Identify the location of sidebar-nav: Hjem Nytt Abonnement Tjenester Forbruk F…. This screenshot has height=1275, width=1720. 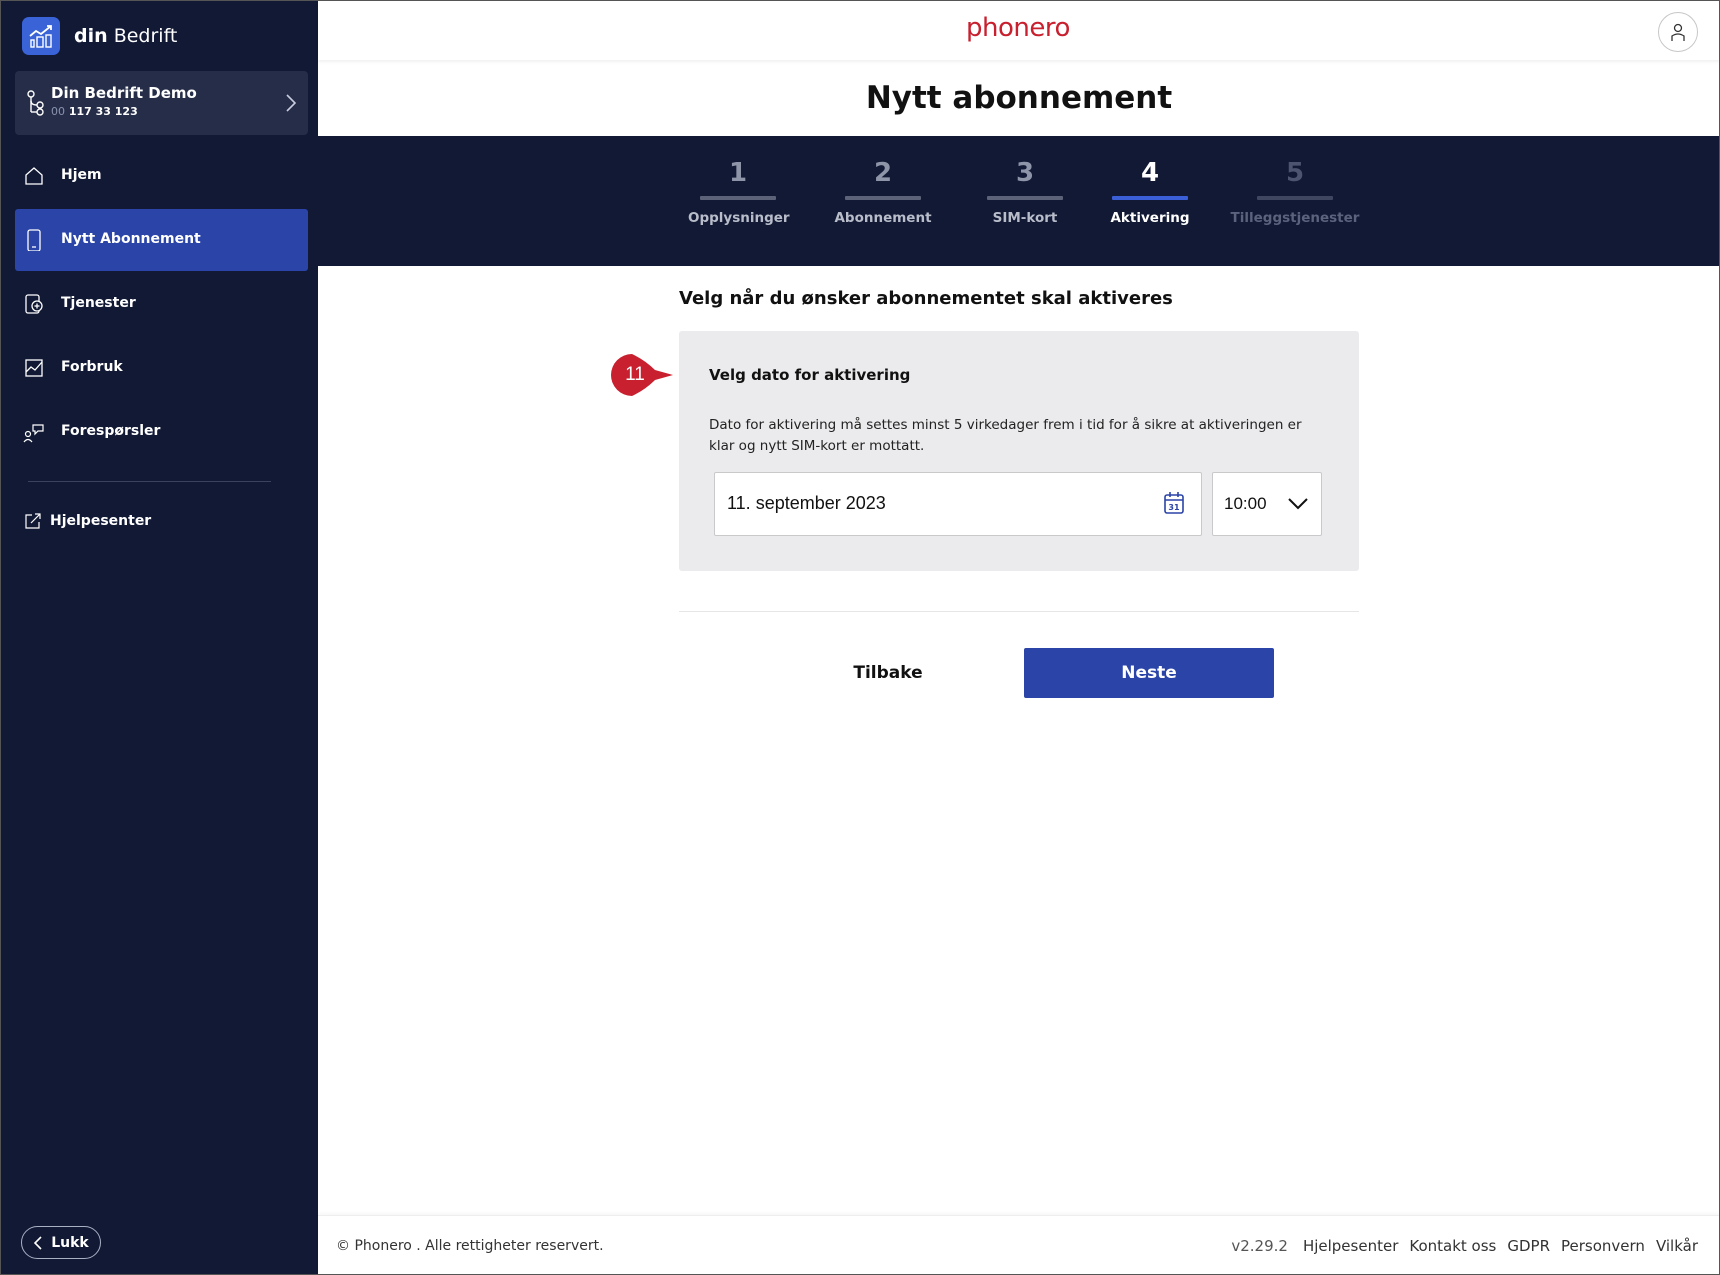
(161, 305).